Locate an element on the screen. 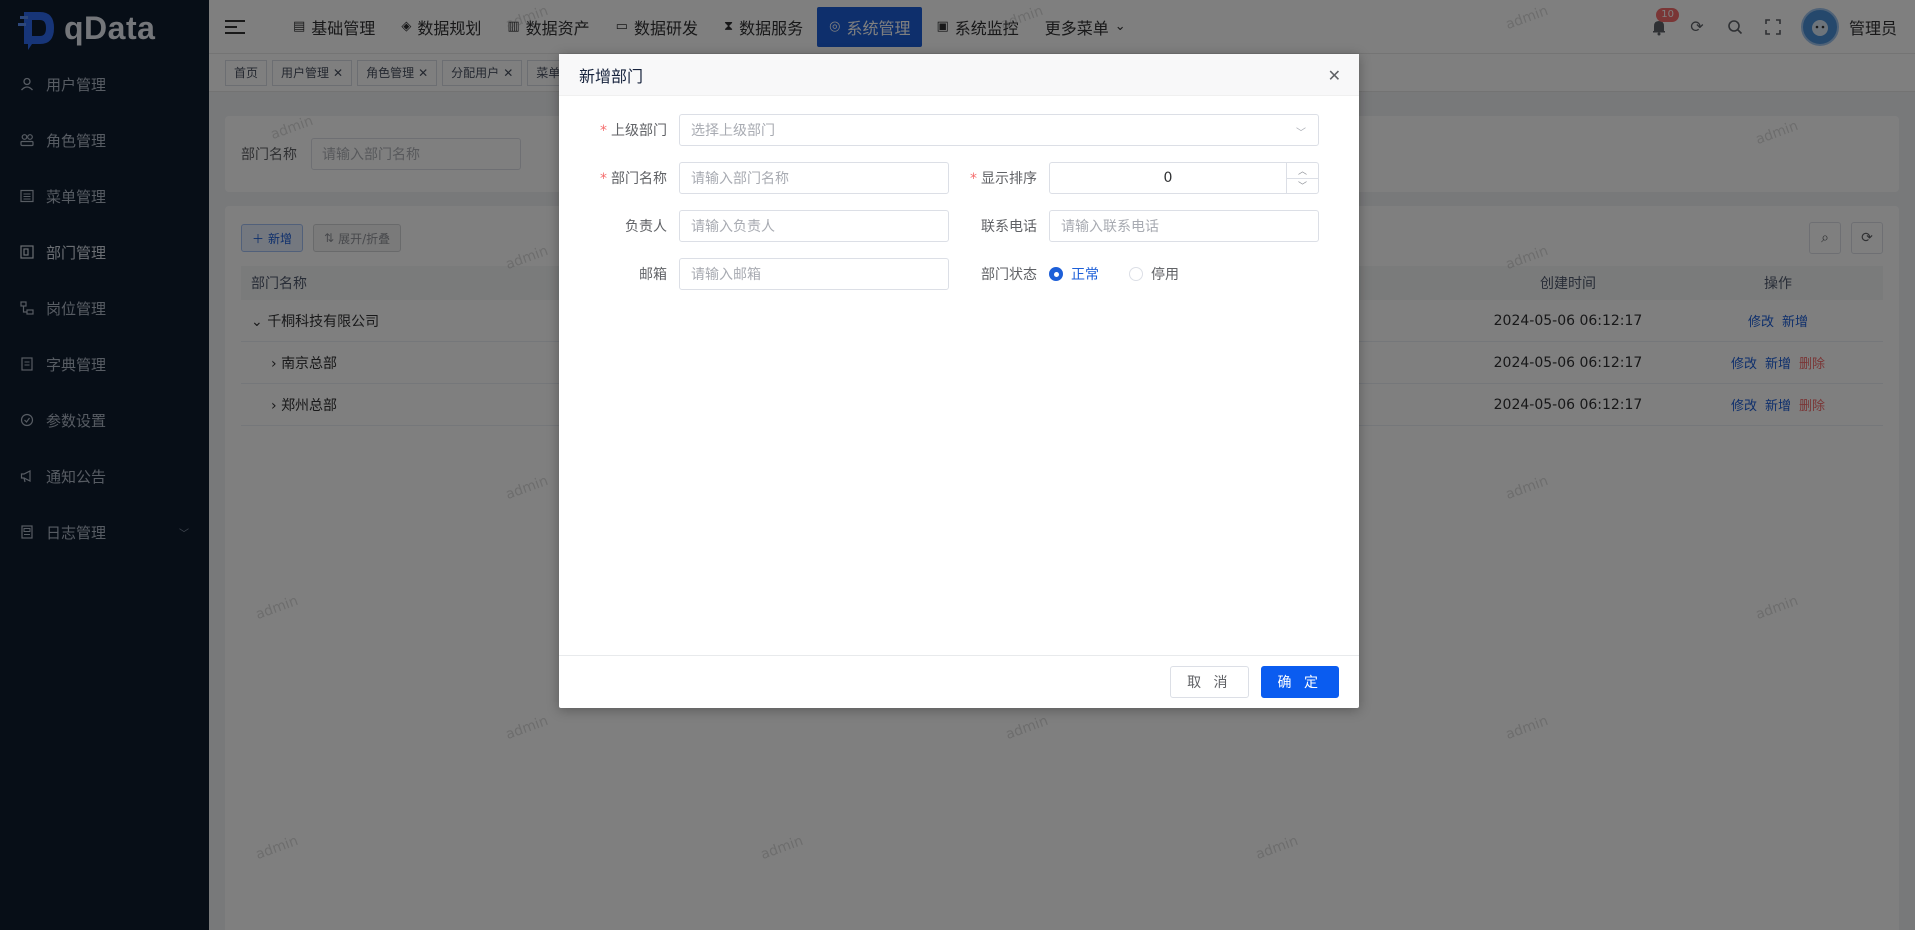  radio-label: 正常 is located at coordinates (1085, 275).